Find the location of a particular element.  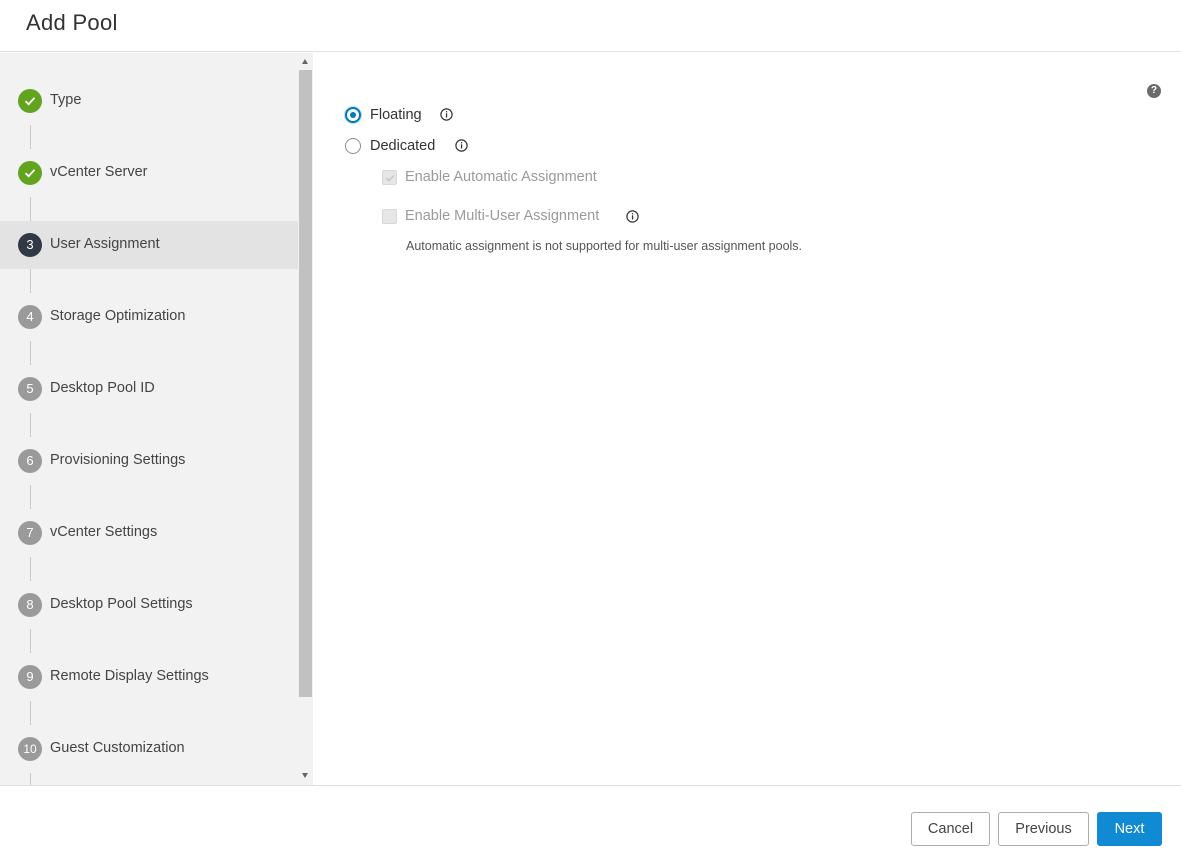

step-provisioning-settings: 6 Provisioning Settings is located at coordinates (149, 461).